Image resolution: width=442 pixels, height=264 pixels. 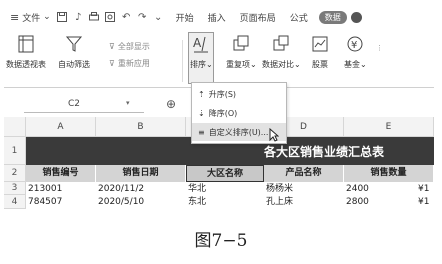 I want to click on header-cell-sales-id: 销售编号, so click(x=61, y=173).